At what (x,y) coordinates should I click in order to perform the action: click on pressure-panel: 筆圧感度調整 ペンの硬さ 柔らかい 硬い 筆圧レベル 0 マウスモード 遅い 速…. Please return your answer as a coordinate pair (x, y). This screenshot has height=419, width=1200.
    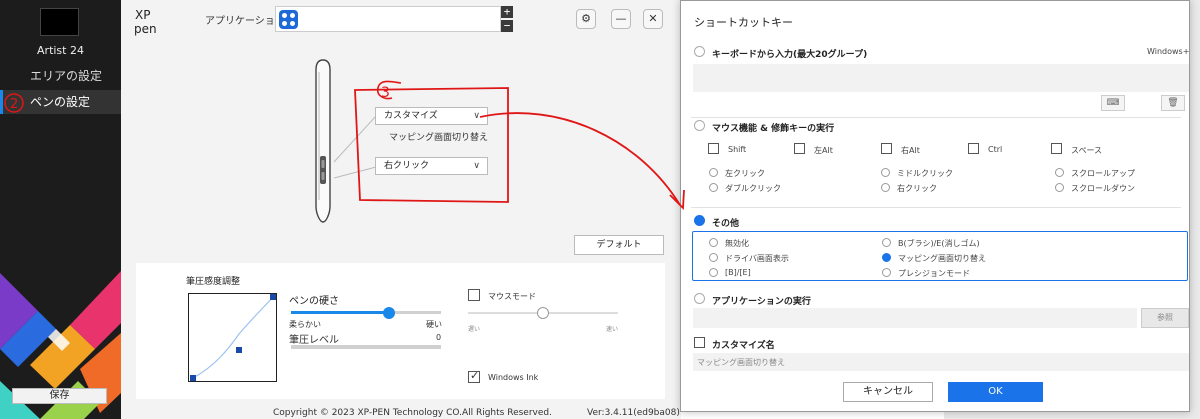
    Looking at the image, I should click on (400, 331).